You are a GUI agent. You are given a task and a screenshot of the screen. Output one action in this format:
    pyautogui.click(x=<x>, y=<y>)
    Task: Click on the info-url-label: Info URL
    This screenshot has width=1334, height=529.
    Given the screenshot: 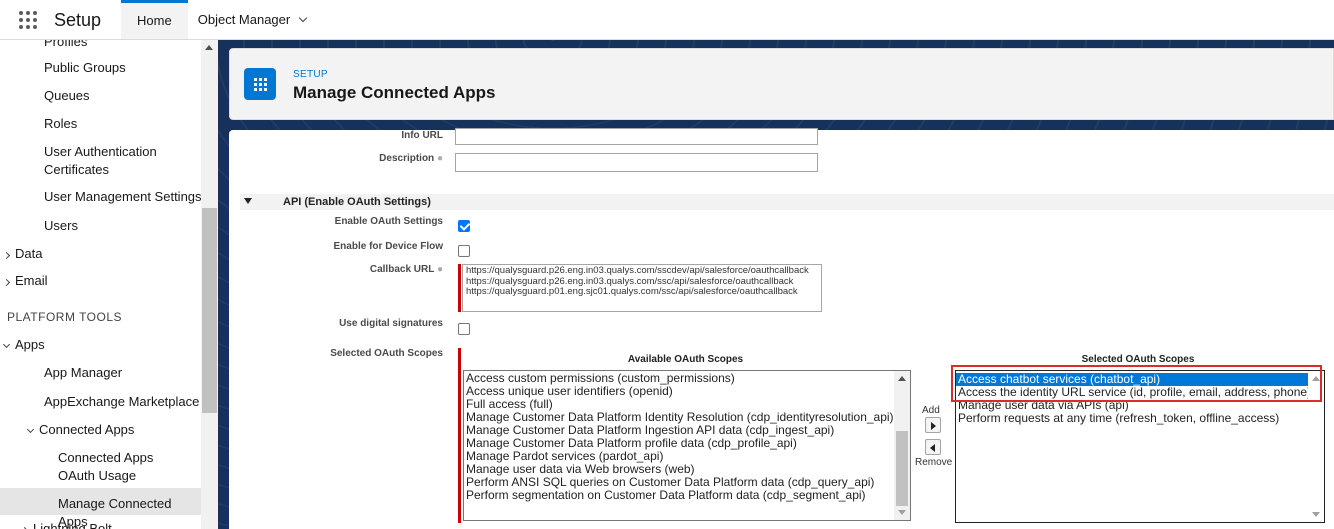 What is the action you would take?
    pyautogui.click(x=422, y=135)
    